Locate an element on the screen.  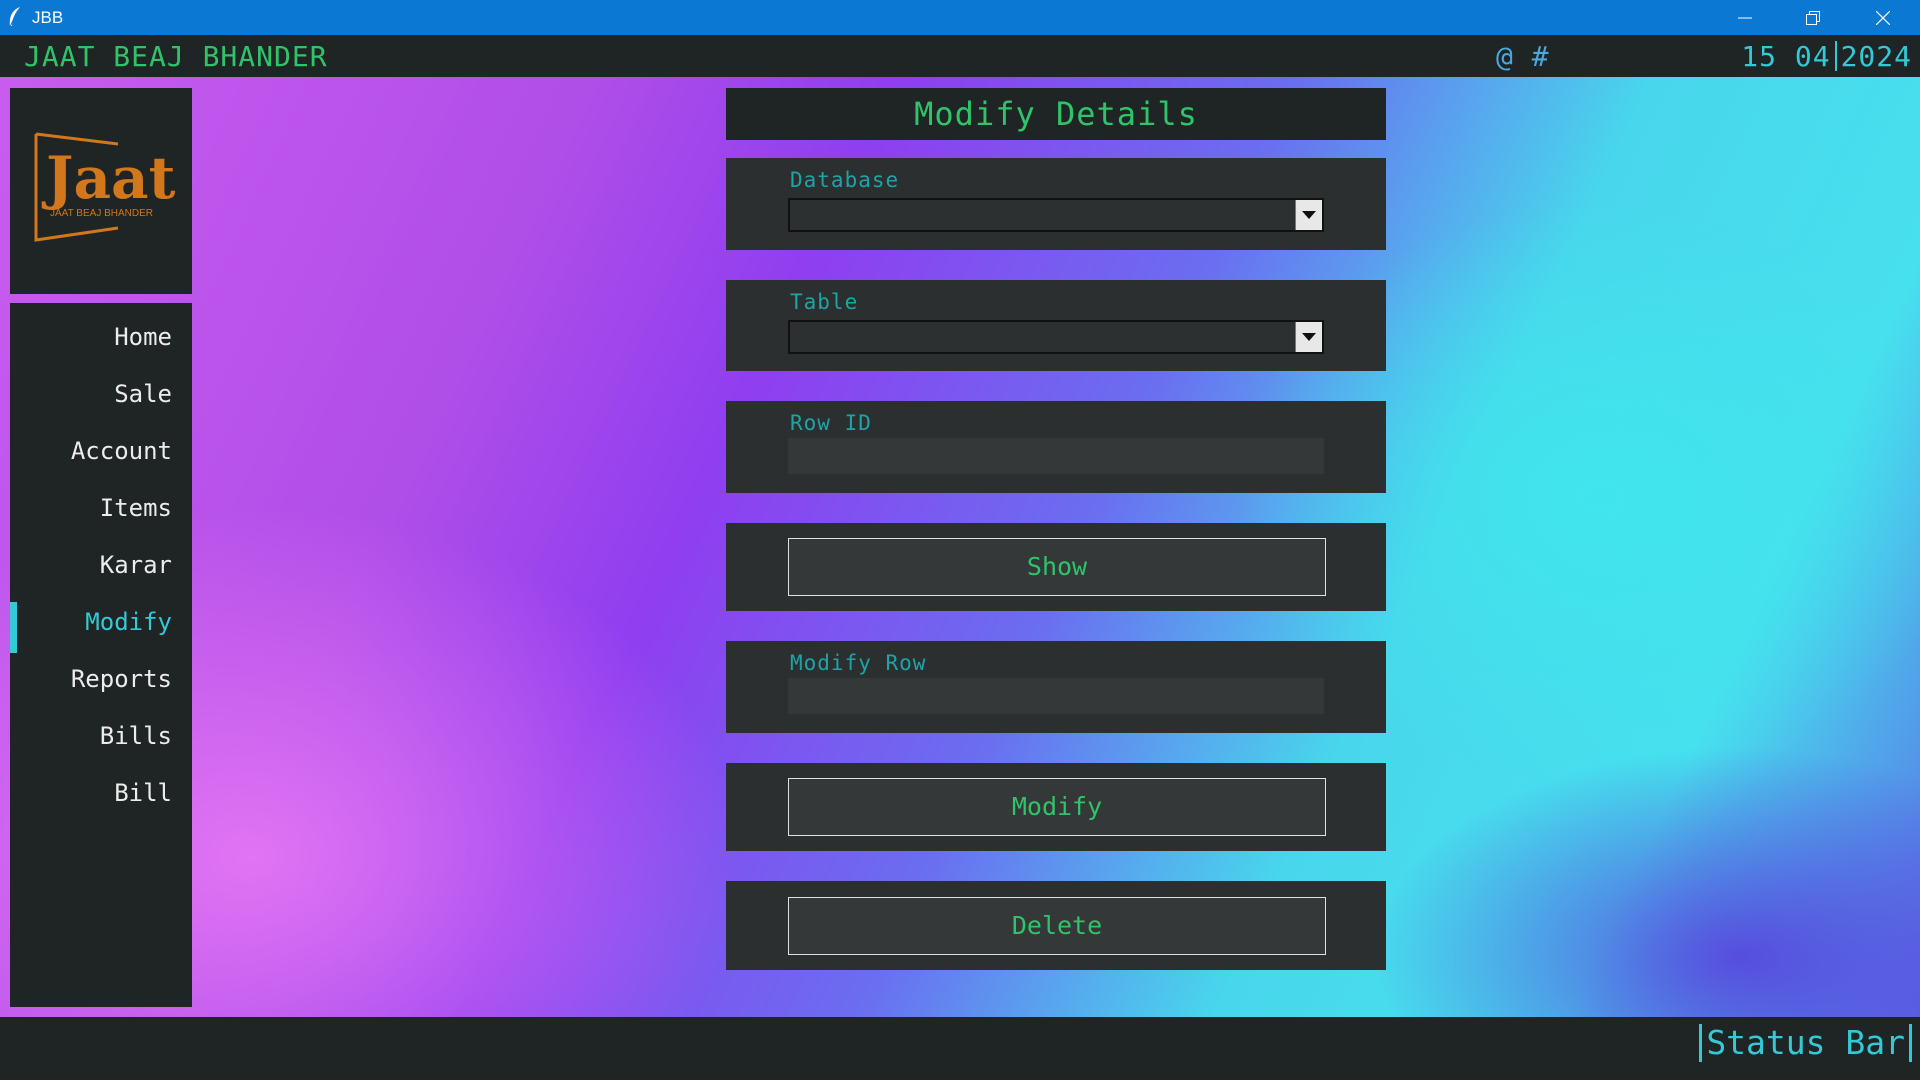
sidebar-item-reports: Reports is located at coordinates (101, 679).